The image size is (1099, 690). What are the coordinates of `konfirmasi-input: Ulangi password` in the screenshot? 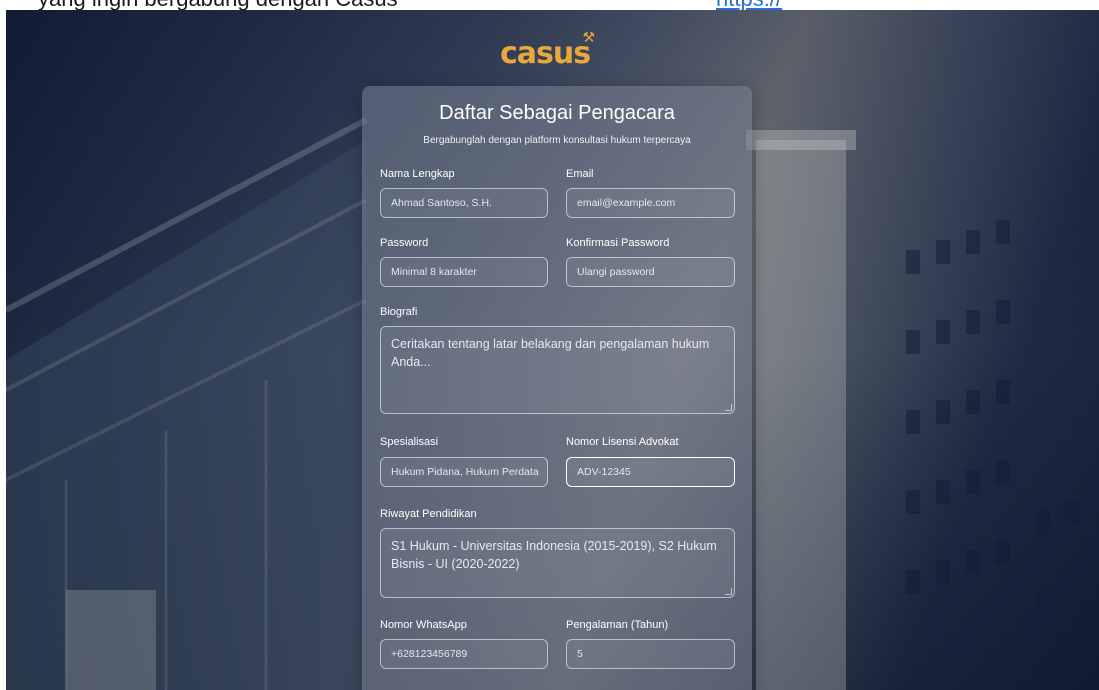 It's located at (650, 272).